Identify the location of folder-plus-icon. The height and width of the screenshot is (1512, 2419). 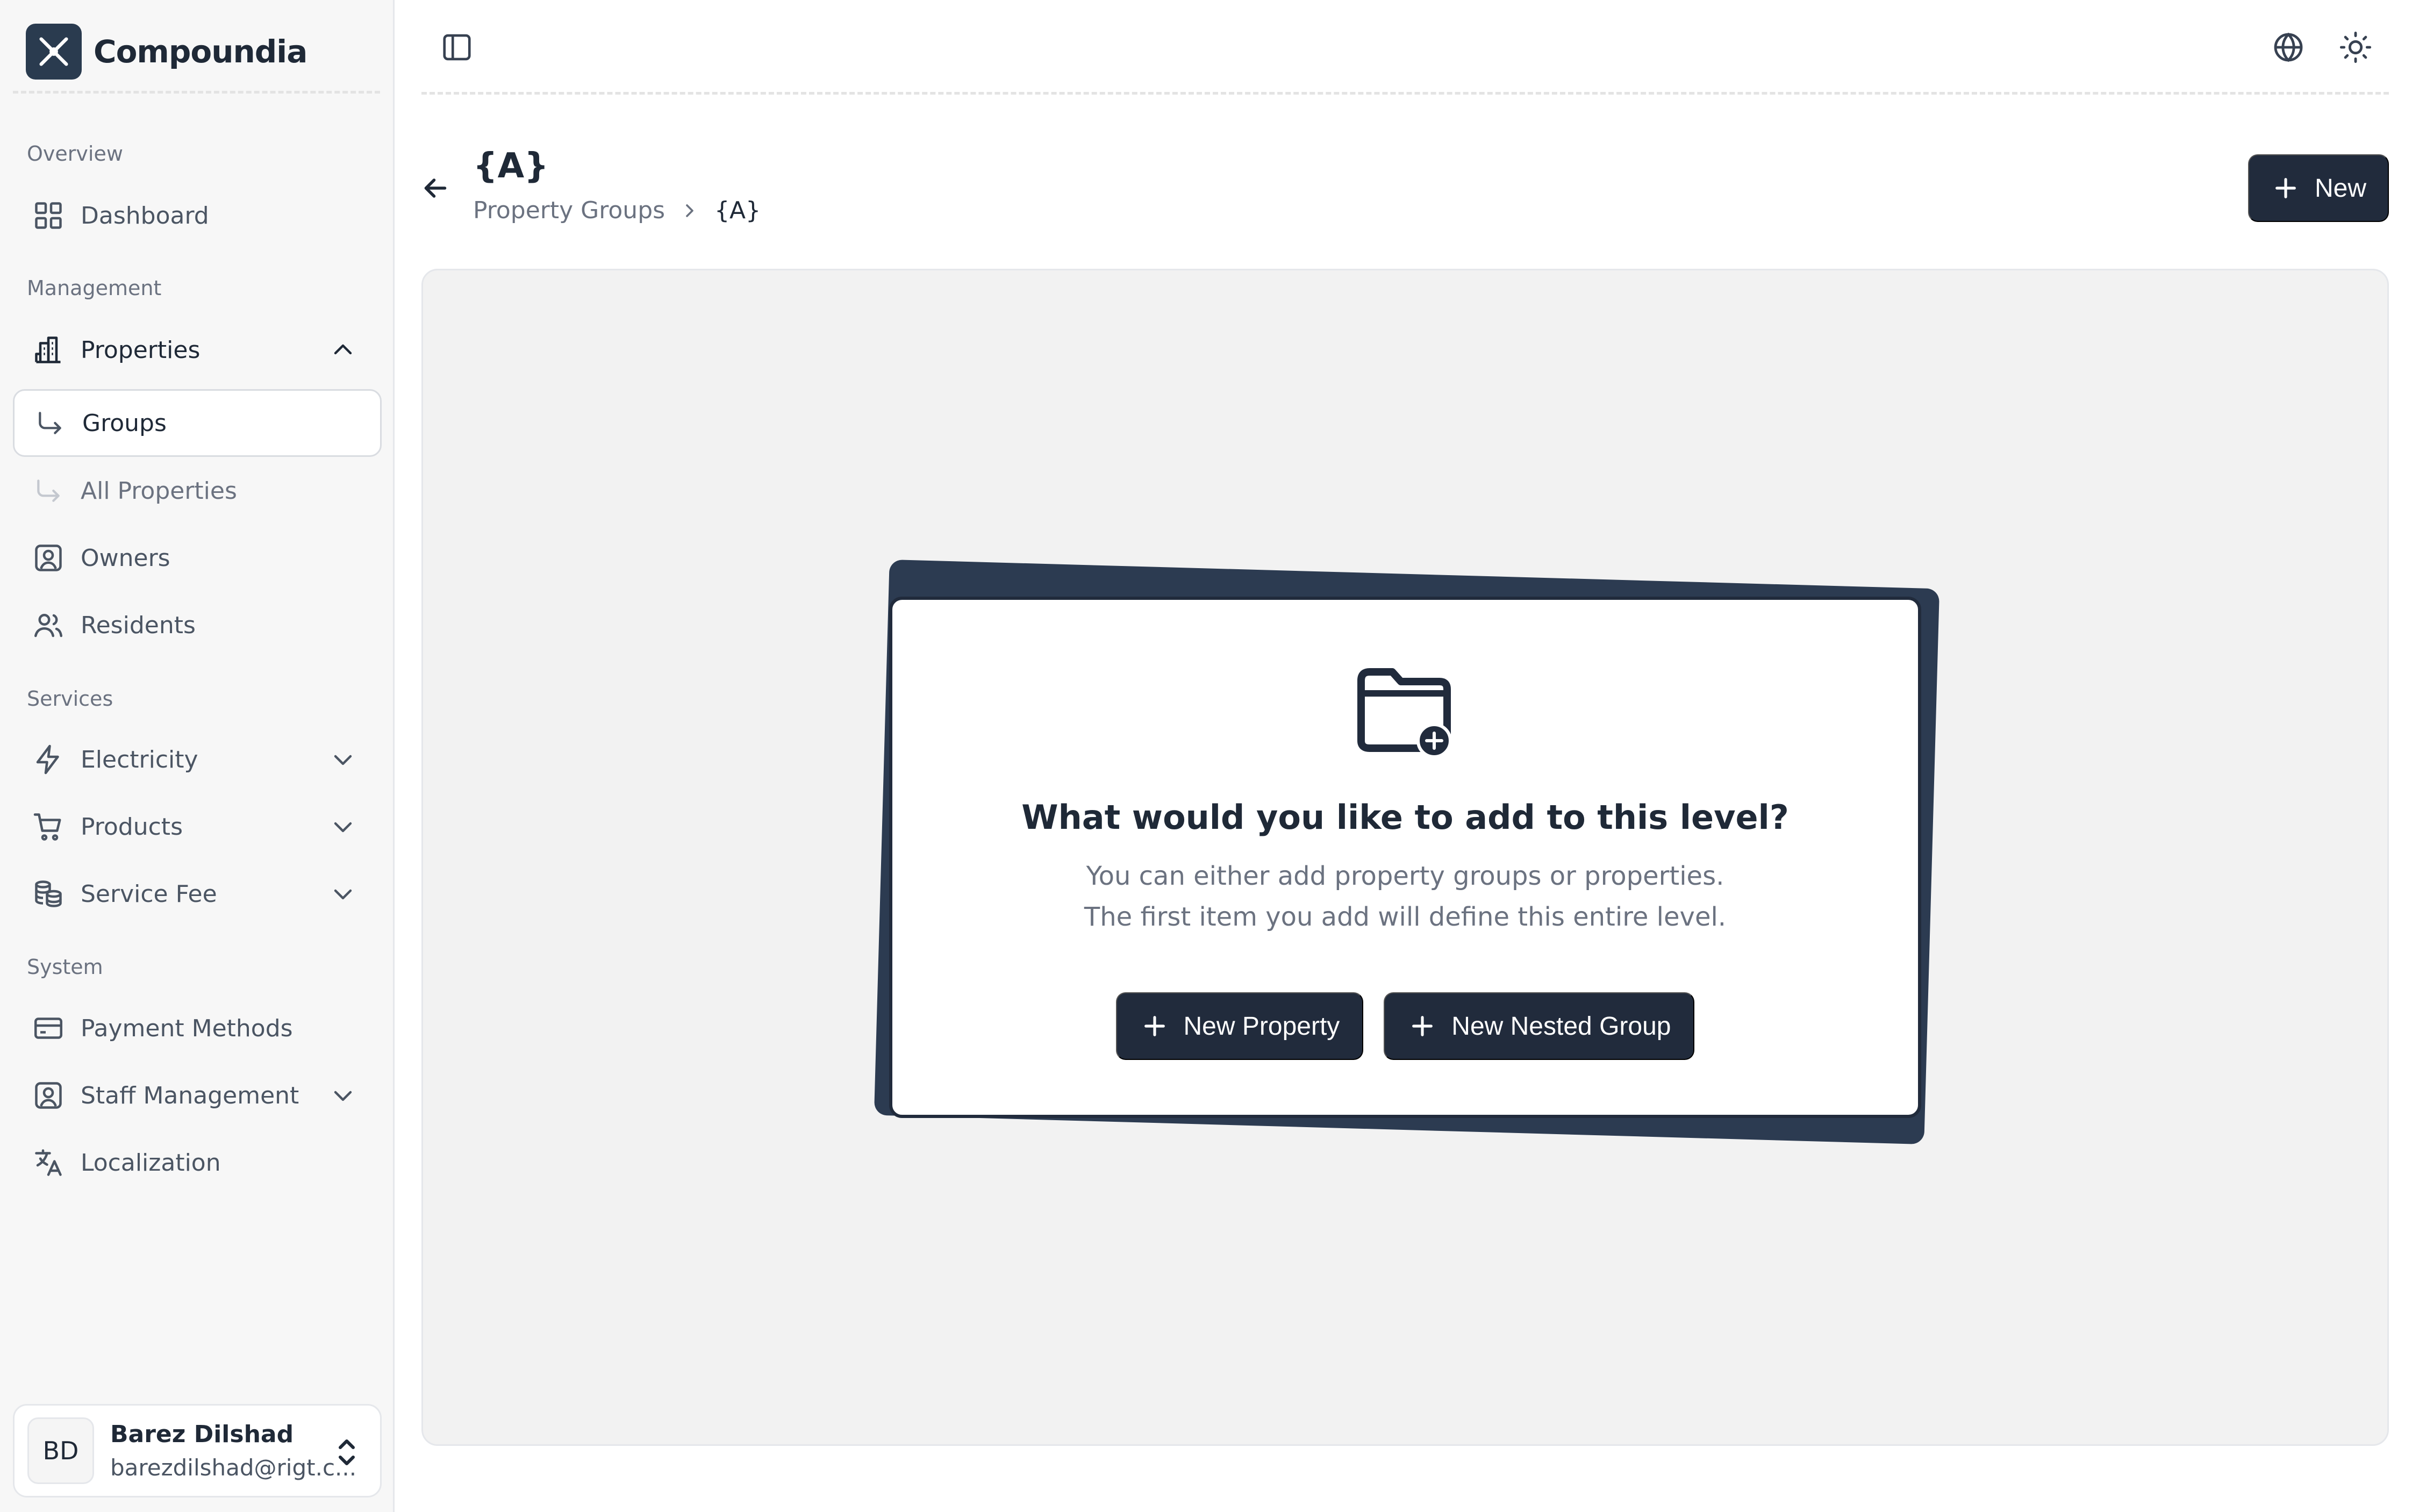
(1406, 708).